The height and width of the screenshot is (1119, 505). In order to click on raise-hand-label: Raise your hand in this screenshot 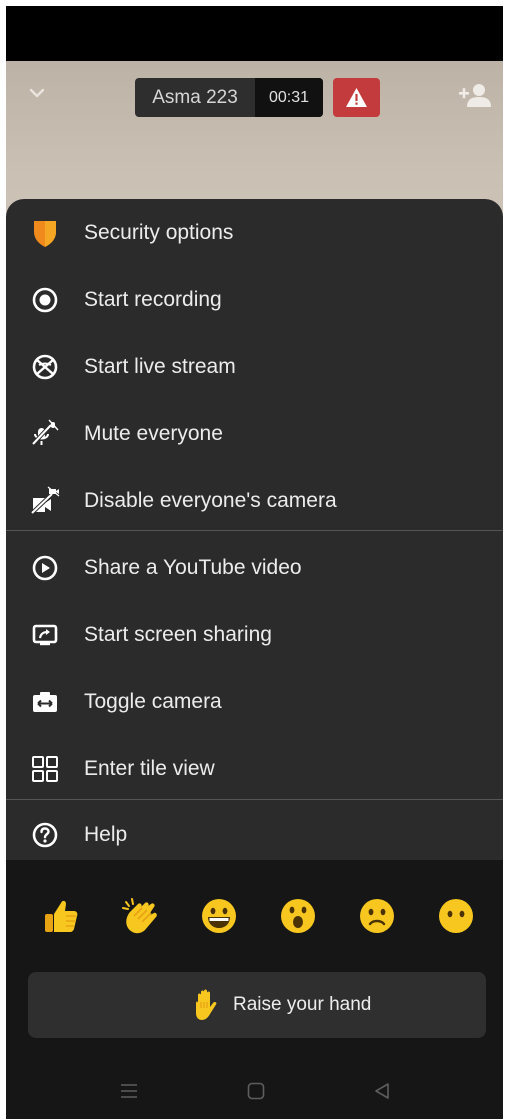, I will do `click(302, 1004)`.